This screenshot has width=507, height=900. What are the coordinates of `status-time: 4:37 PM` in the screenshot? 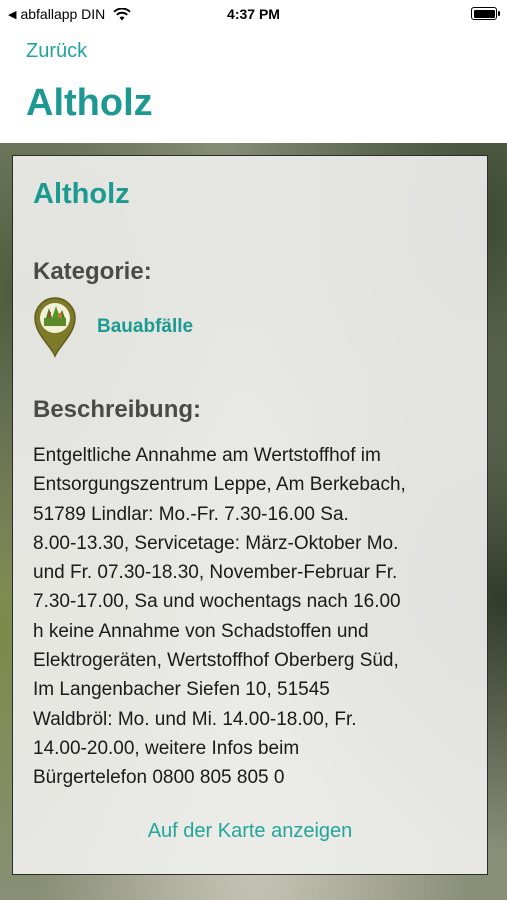 It's located at (253, 14).